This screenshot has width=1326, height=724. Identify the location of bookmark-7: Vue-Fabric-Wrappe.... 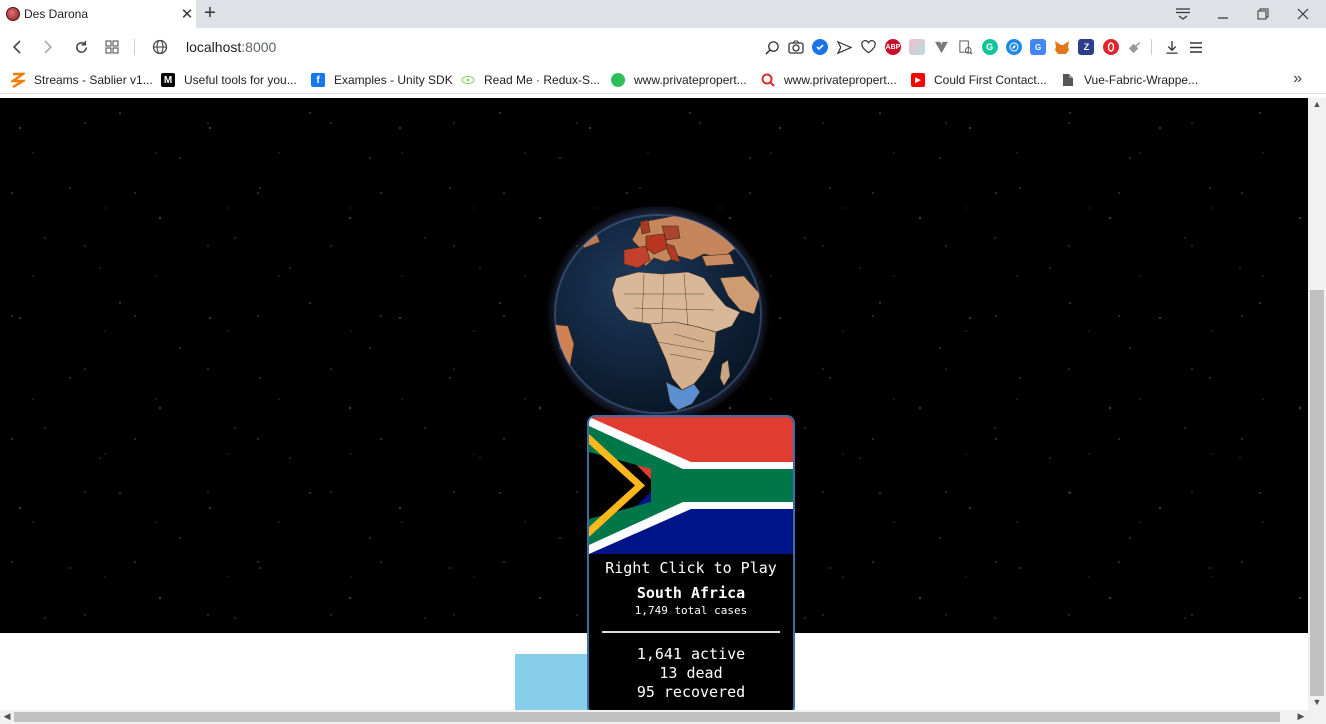
(1129, 80).